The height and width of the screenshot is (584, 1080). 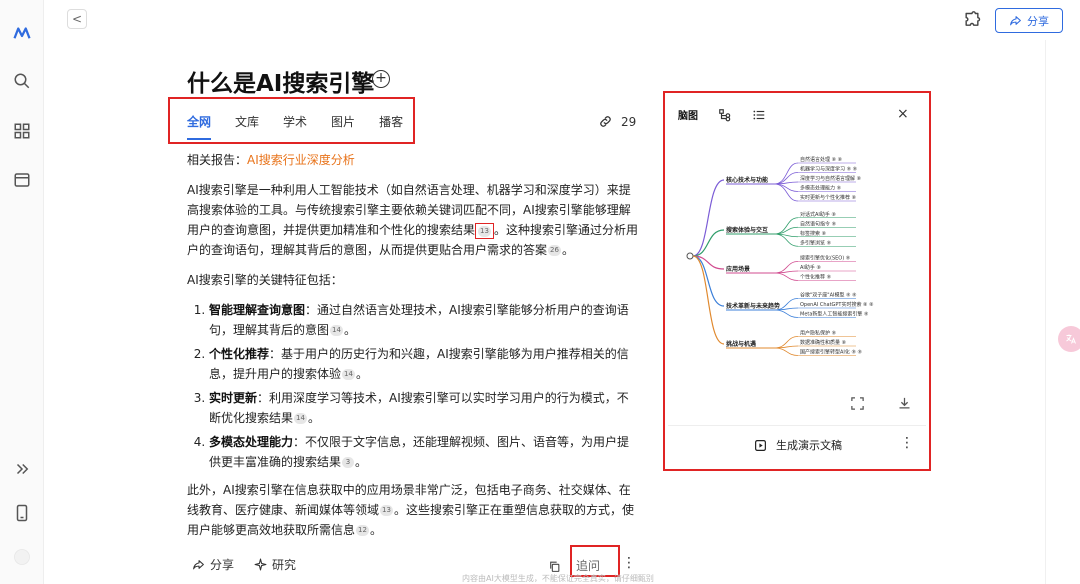 What do you see at coordinates (22, 81) in the screenshot?
I see `search-icon` at bounding box center [22, 81].